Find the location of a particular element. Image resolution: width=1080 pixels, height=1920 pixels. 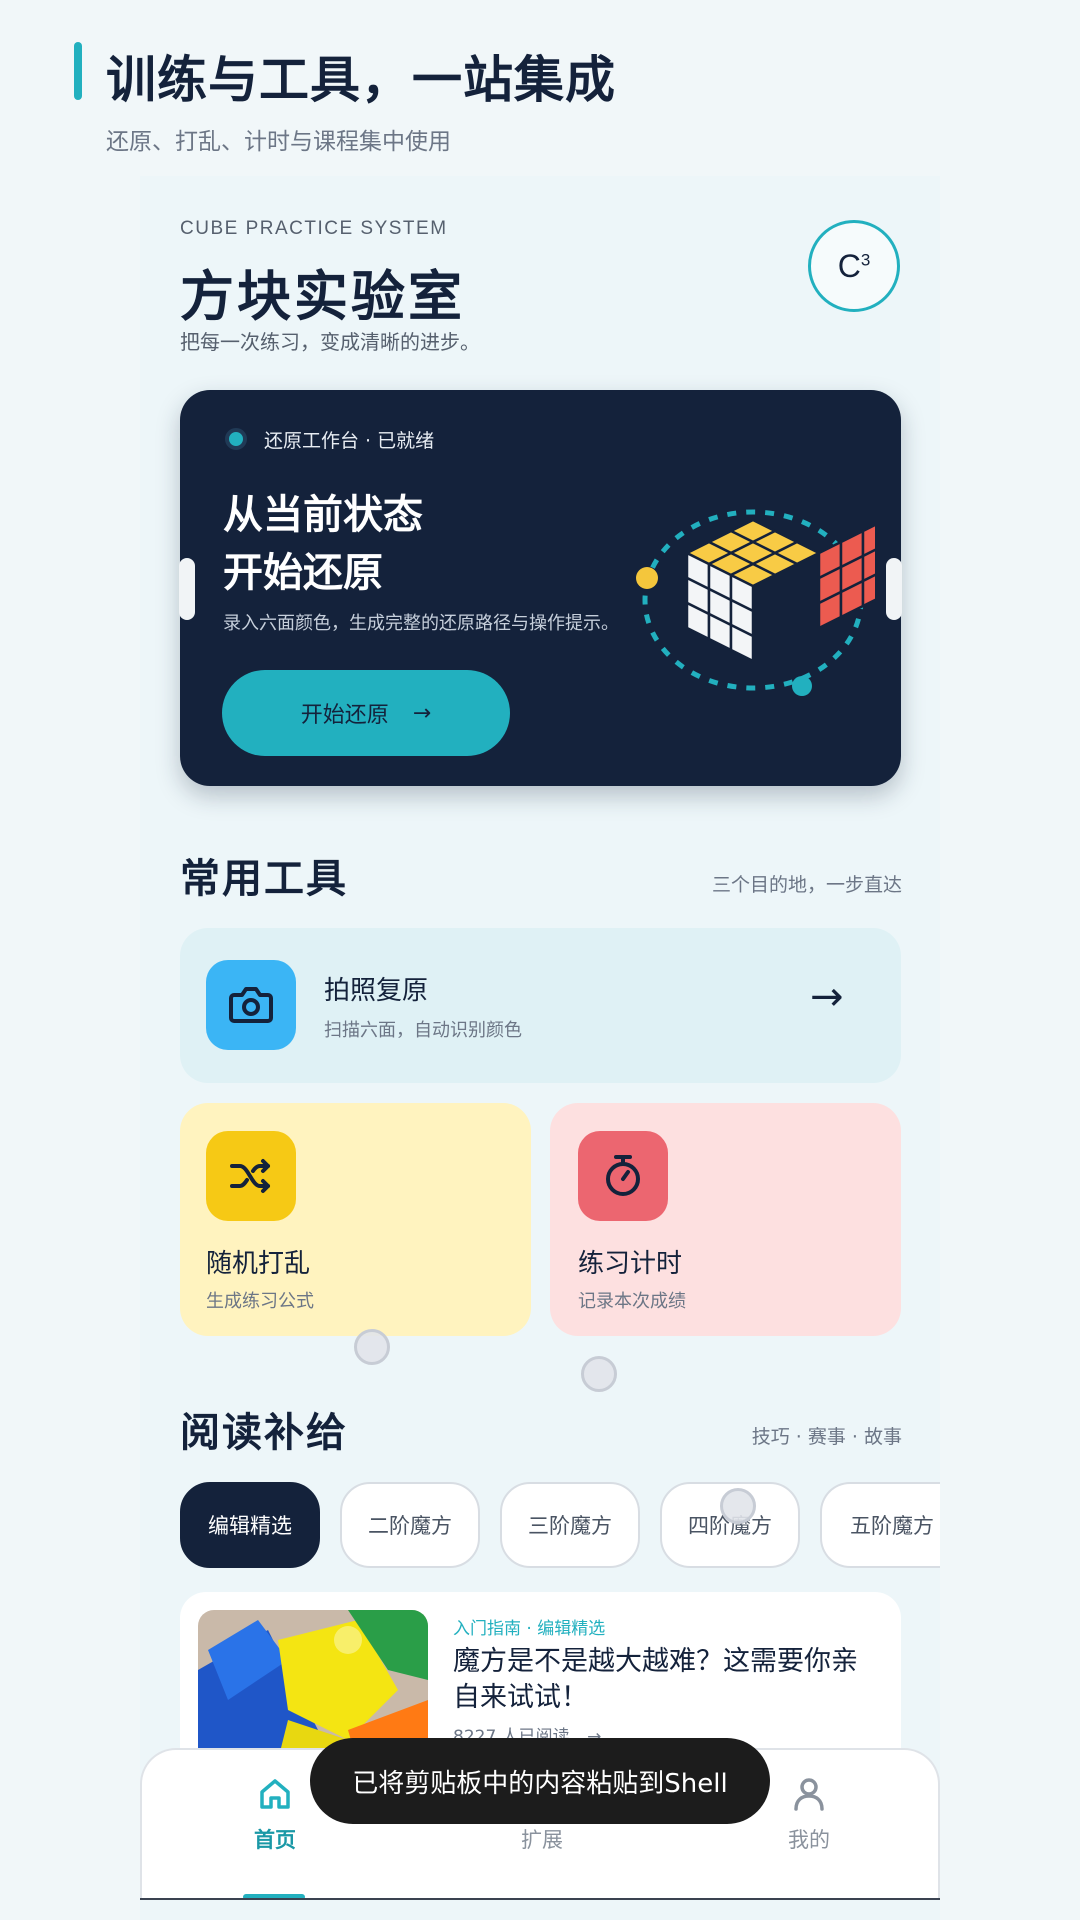

shuffle-icon is located at coordinates (251, 1176).